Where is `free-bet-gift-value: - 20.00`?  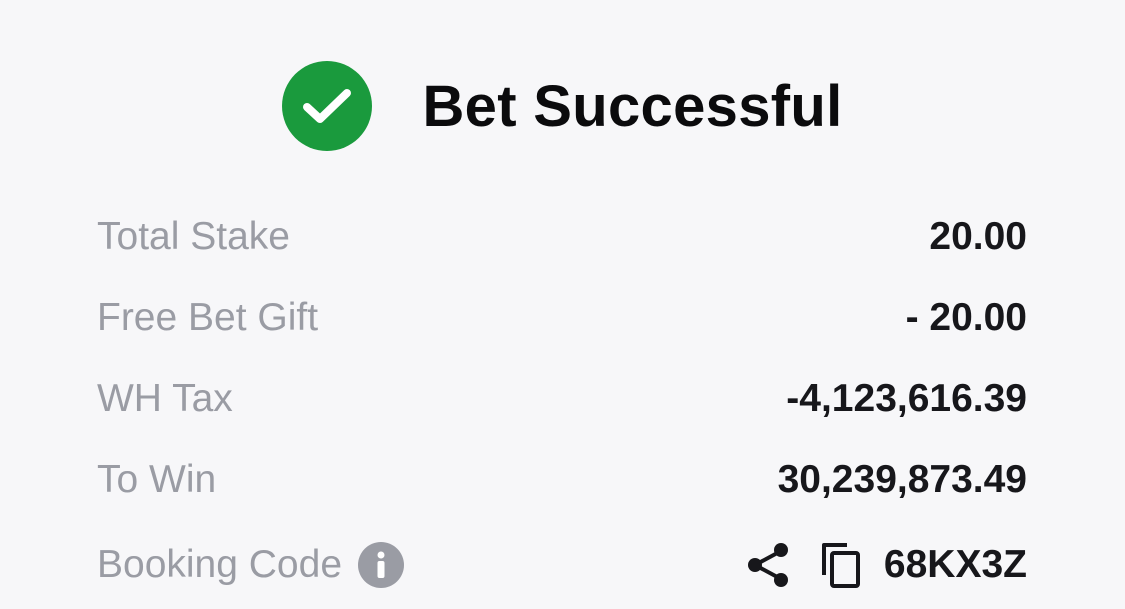
free-bet-gift-value: - 20.00 is located at coordinates (966, 317).